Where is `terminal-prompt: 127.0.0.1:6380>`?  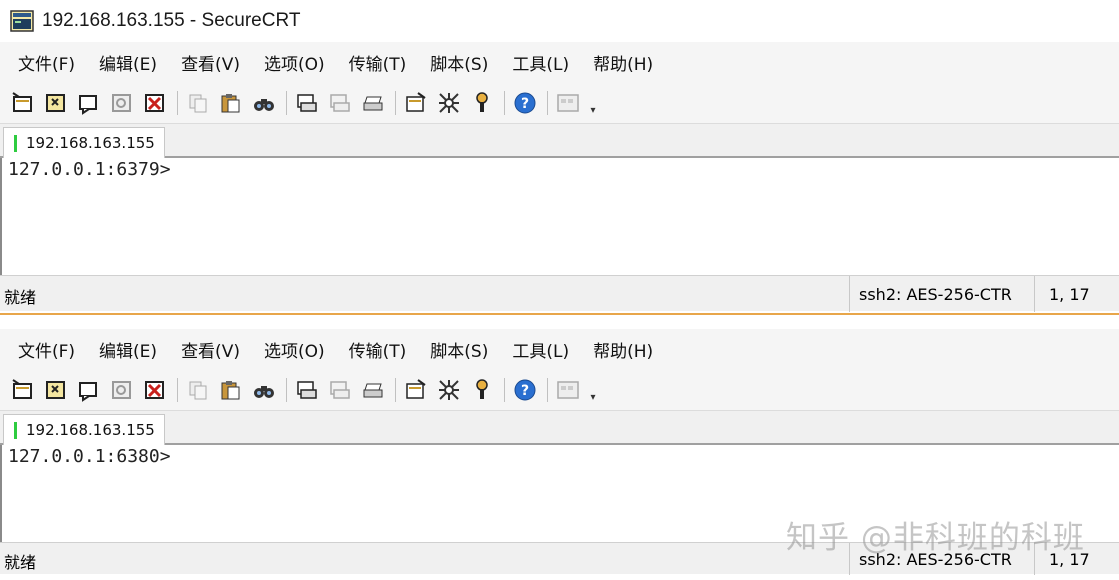 terminal-prompt: 127.0.0.1:6380> is located at coordinates (89, 456).